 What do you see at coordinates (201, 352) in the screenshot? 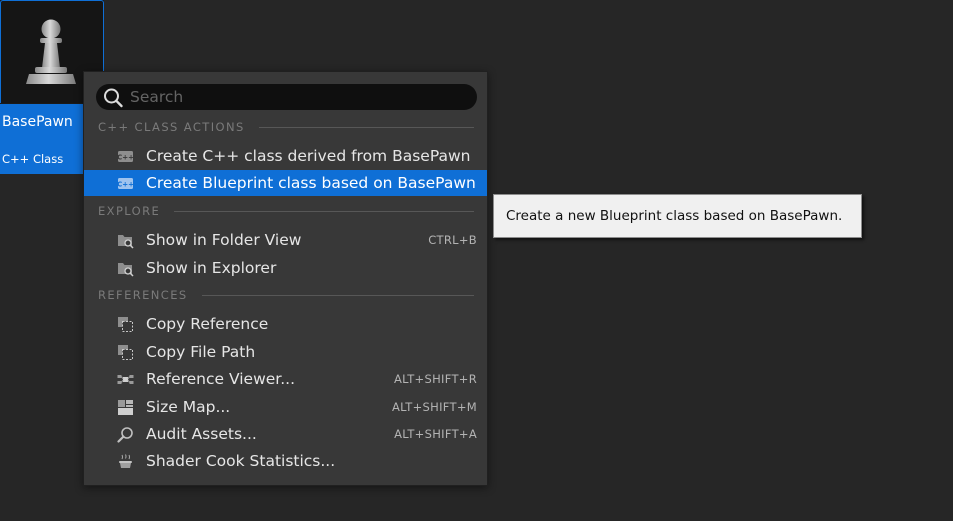
I see `menu-item-label: Copy File Path` at bounding box center [201, 352].